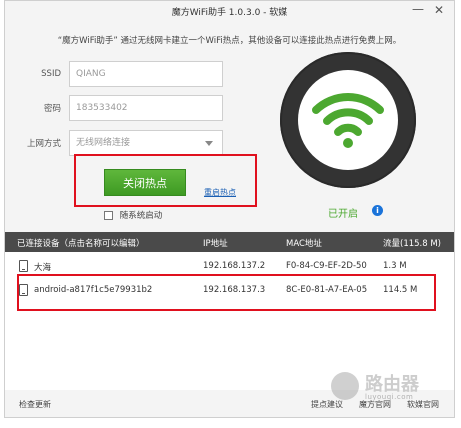 This screenshot has height=428, width=461. What do you see at coordinates (108, 215) in the screenshot?
I see `autostart-checkbox` at bounding box center [108, 215].